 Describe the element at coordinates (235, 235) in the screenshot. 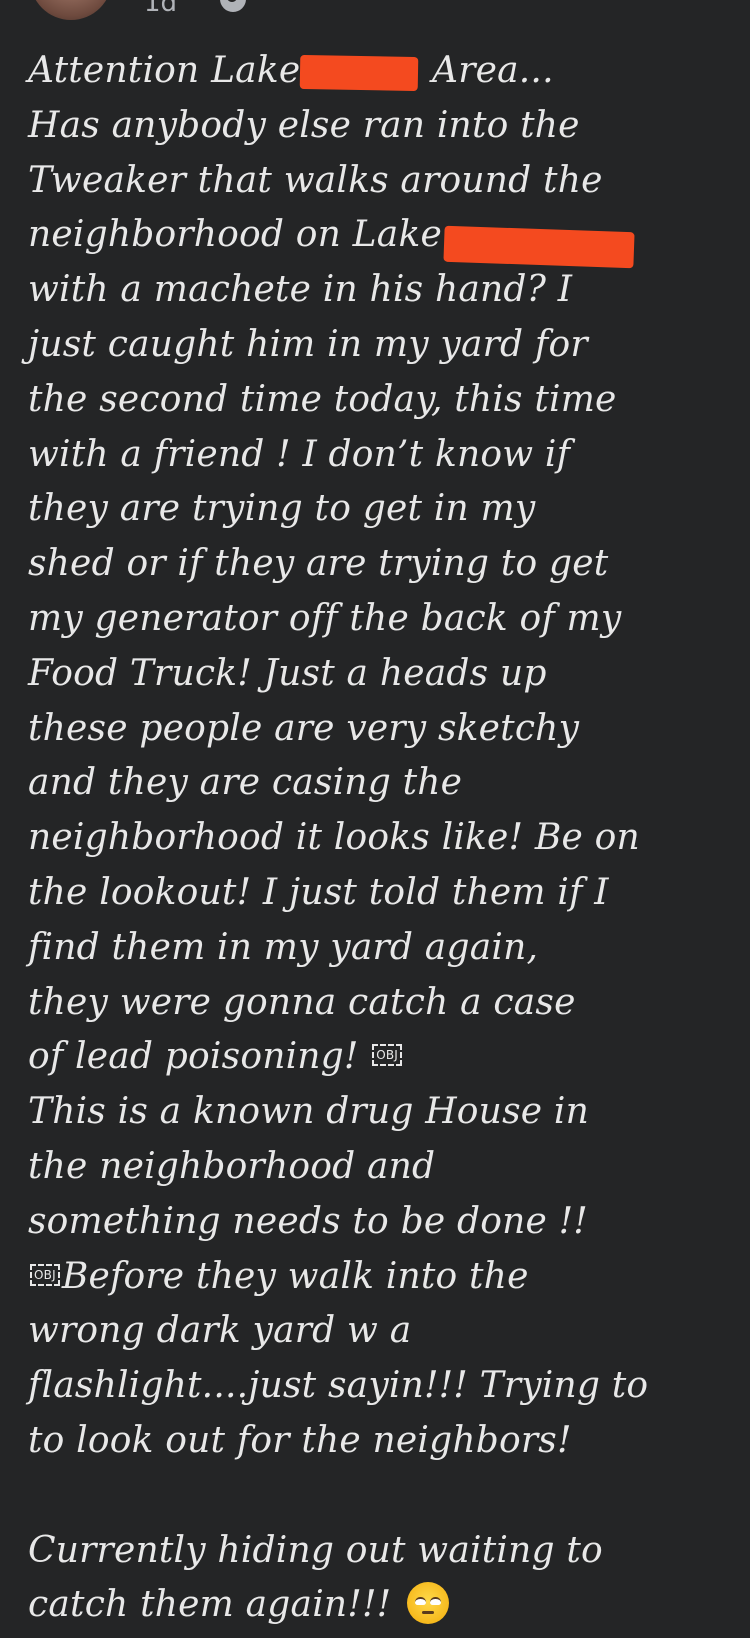

I see `post-line-text: neighborhood on Lake` at that location.